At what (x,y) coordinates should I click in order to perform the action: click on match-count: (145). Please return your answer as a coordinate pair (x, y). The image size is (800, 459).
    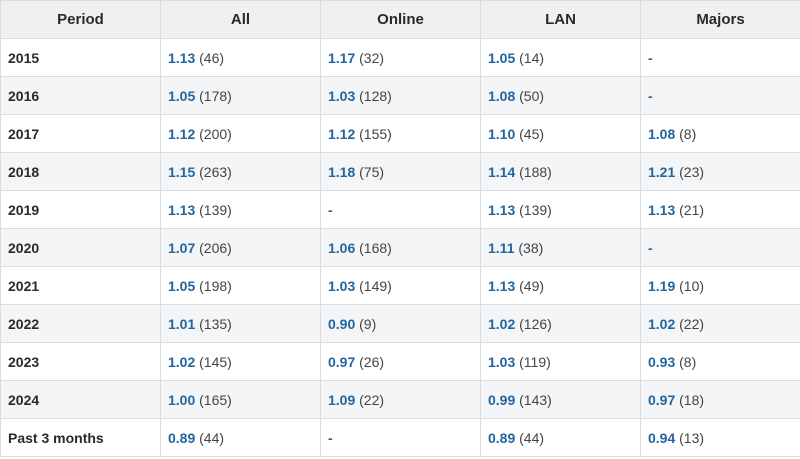
    Looking at the image, I should click on (215, 361).